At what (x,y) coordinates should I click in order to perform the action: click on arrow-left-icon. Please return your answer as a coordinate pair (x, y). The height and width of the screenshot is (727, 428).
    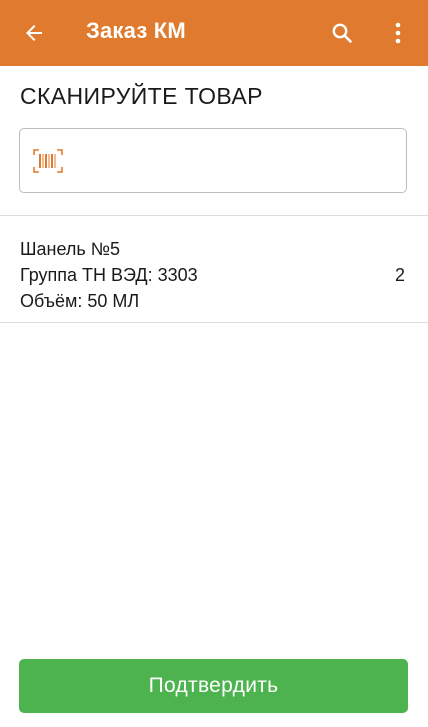
    Looking at the image, I should click on (34, 33).